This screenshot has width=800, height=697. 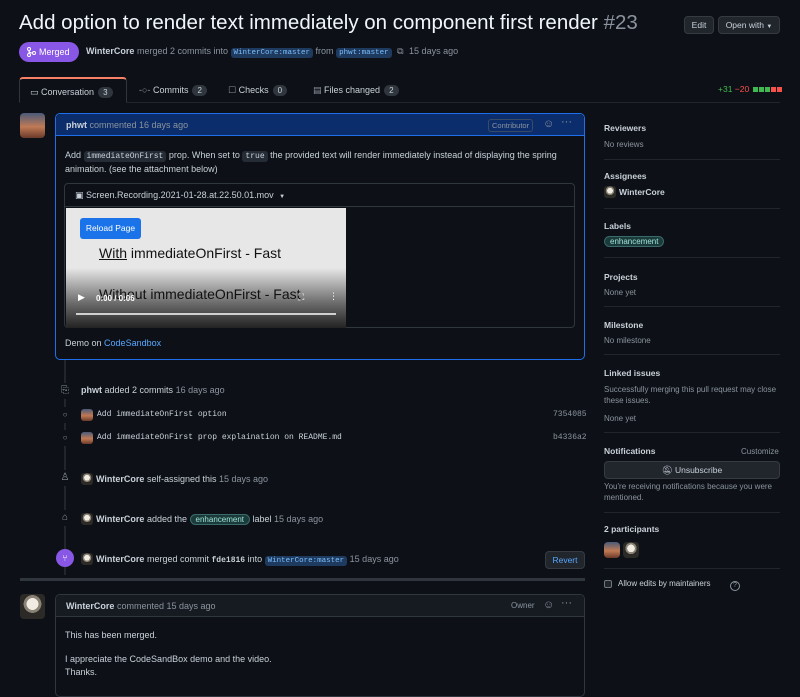 I want to click on open-with-button: Open with ▼, so click(x=749, y=25).